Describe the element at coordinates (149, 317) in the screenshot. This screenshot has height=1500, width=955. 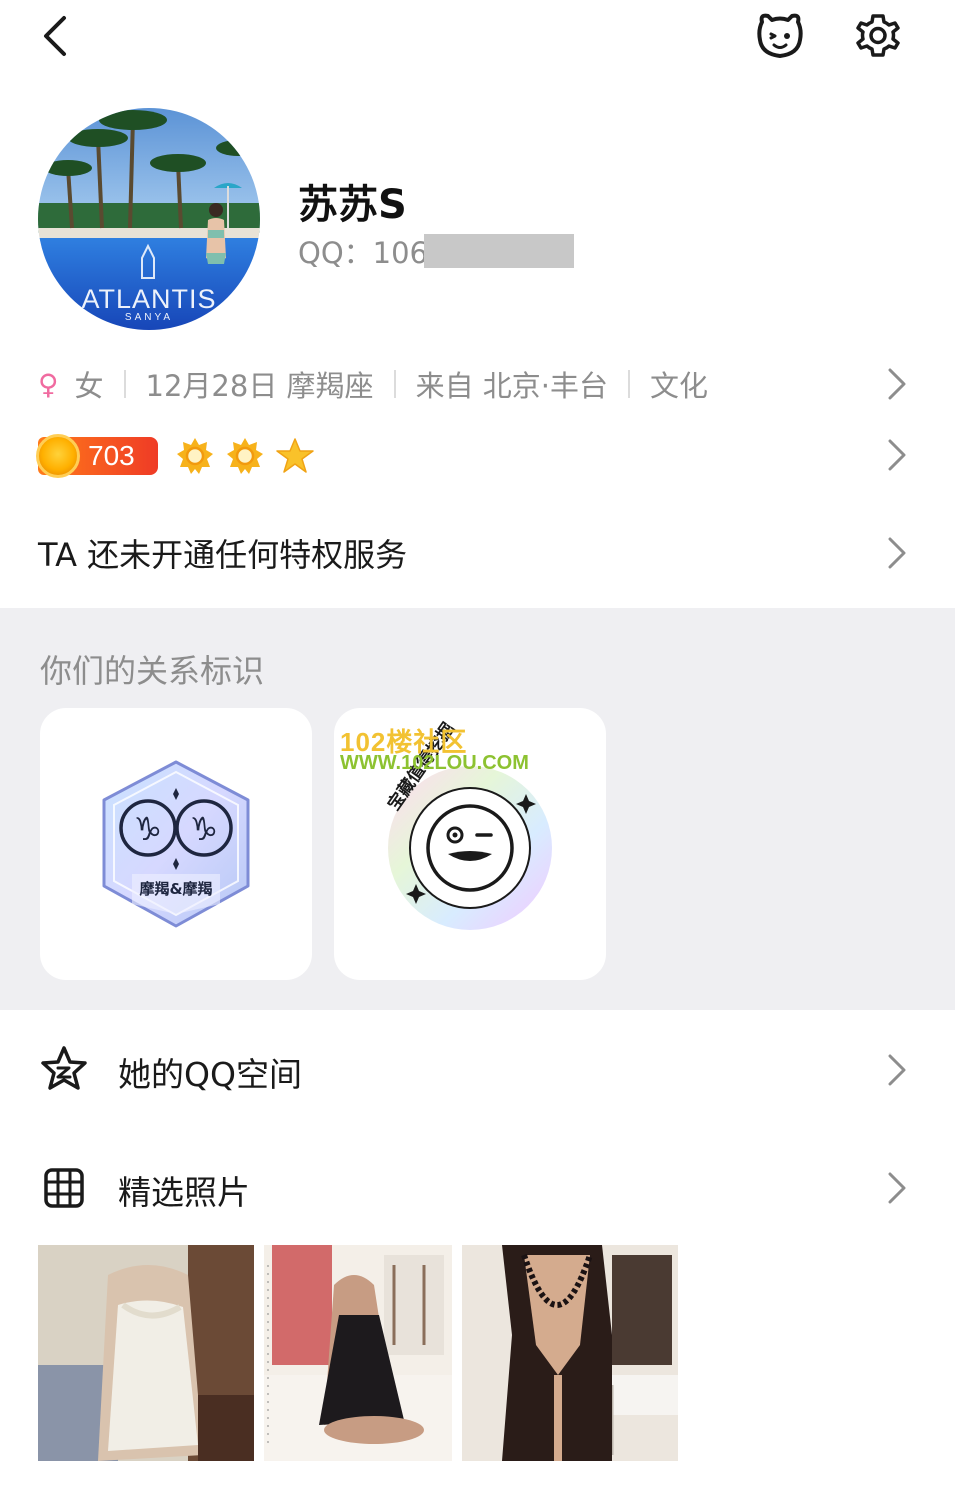
I see `avatar-caption-small: SANYA` at that location.